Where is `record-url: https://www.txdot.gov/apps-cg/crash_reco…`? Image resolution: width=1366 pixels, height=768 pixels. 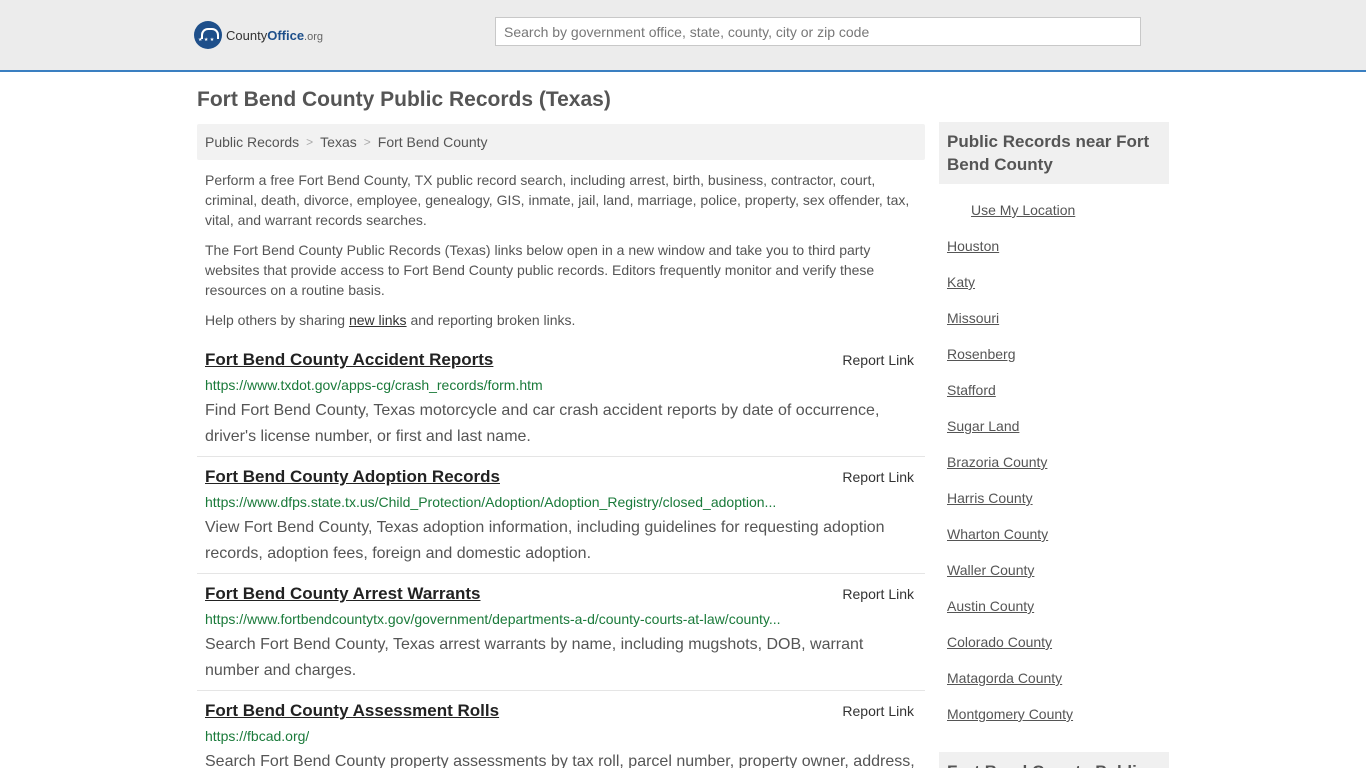 record-url: https://www.txdot.gov/apps-cg/crash_reco… is located at coordinates (374, 385).